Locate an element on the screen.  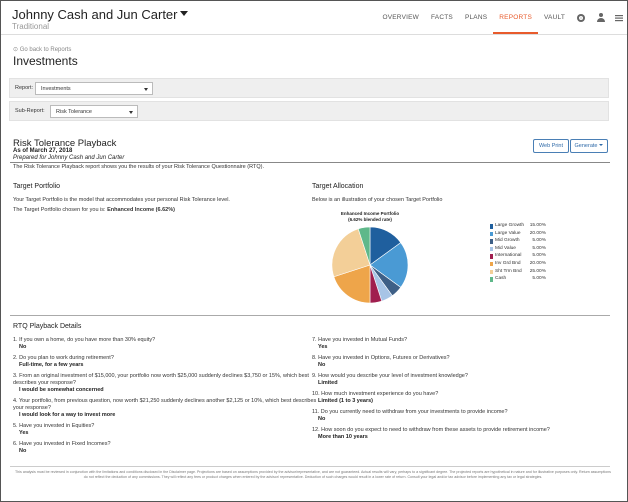
legend-label: Mid Growth is located at coordinates (507, 241).